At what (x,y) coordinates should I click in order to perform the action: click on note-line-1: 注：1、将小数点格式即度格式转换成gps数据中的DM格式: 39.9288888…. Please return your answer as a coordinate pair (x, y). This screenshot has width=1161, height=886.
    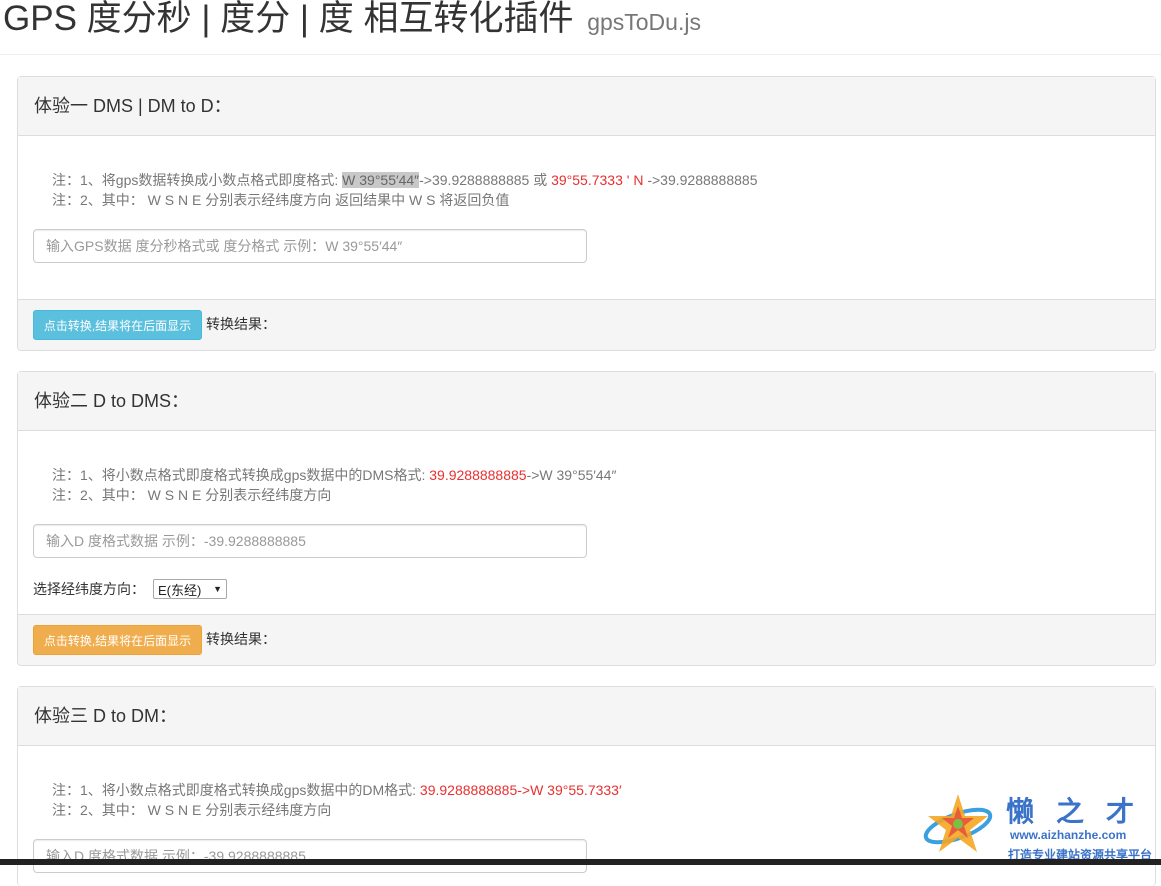
    Looking at the image, I should click on (337, 790).